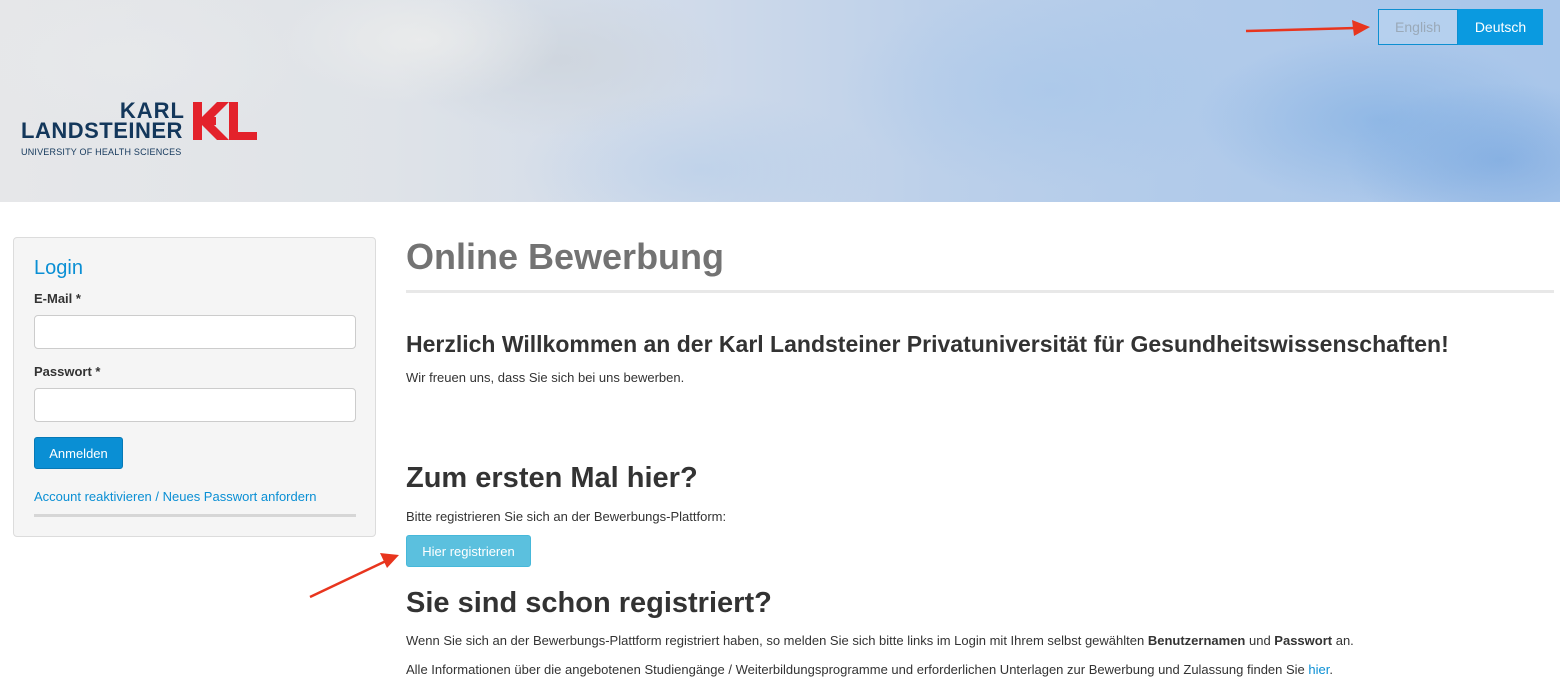  Describe the element at coordinates (1196, 640) in the screenshot. I see `registered-text-username: Benutzernamen` at that location.